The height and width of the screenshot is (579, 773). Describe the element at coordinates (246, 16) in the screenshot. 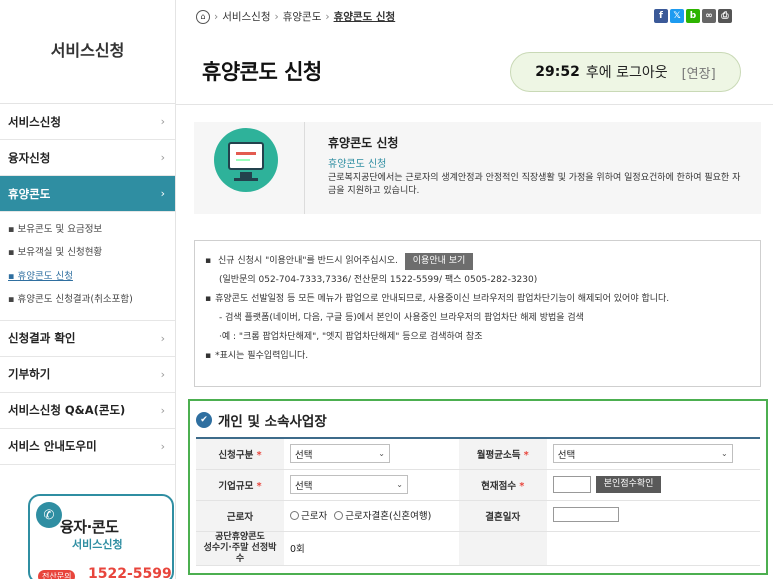

I see `breadcrumb-item: 서비스신청` at that location.